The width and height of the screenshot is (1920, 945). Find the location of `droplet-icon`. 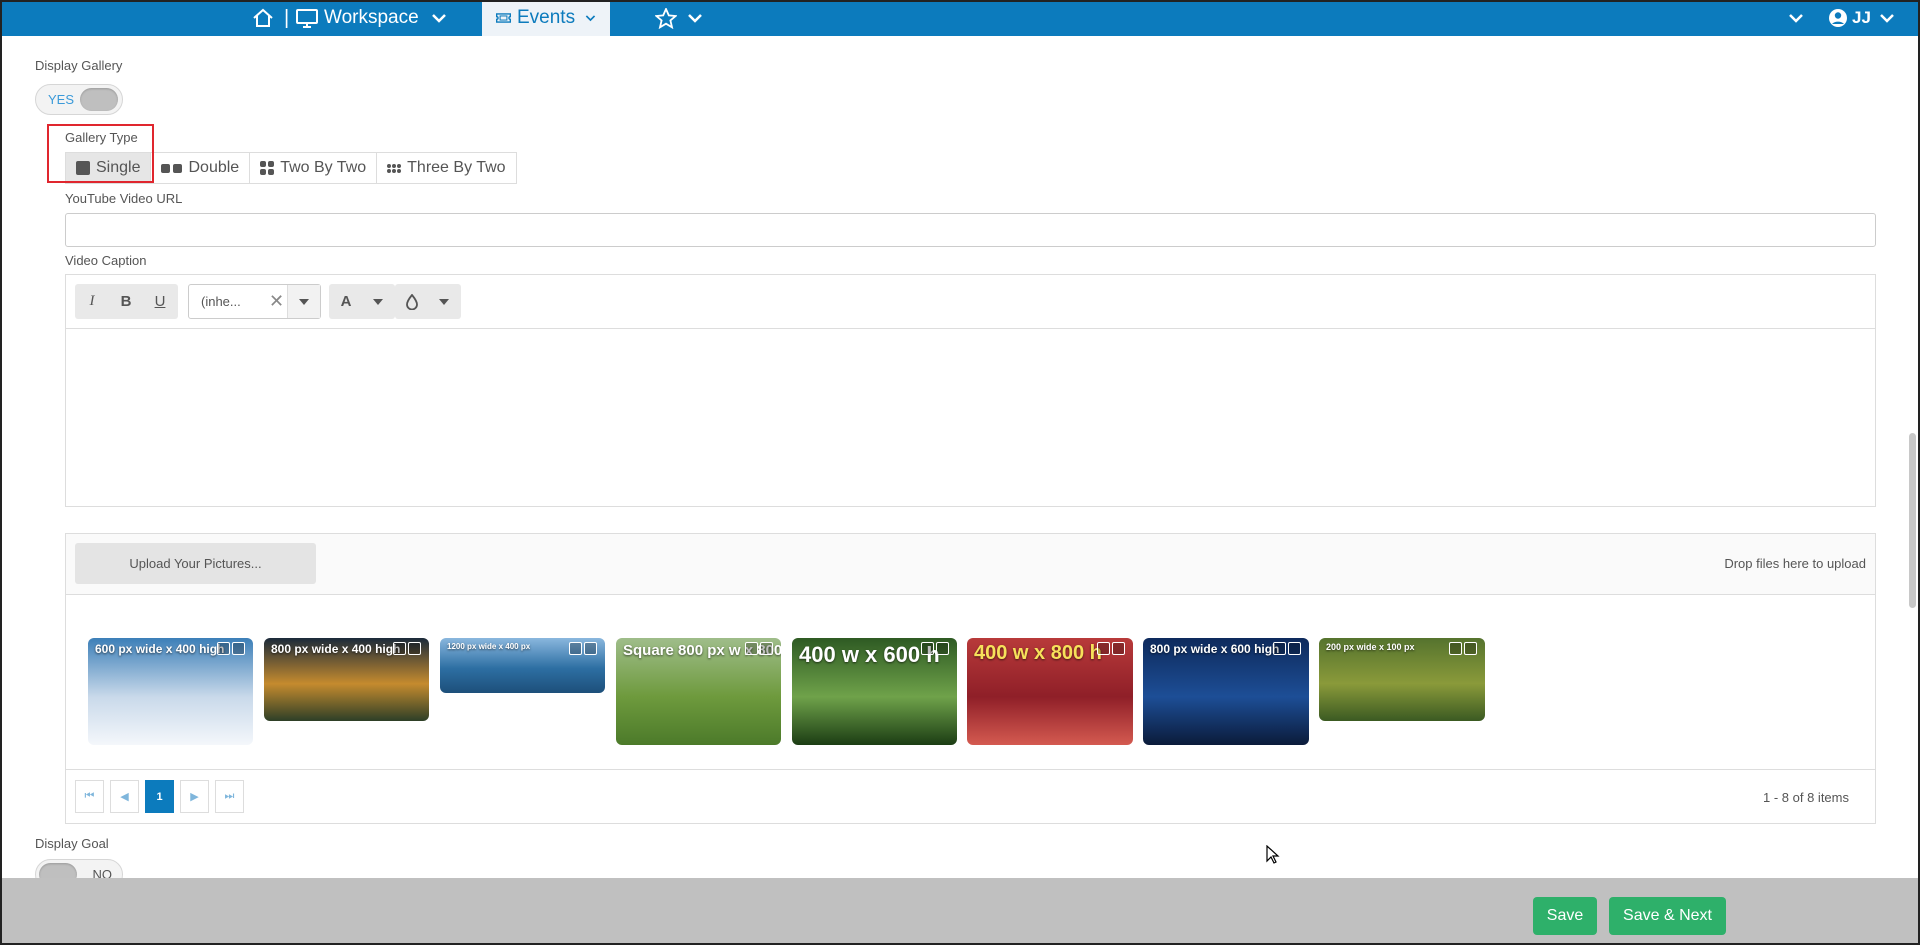

droplet-icon is located at coordinates (412, 301).